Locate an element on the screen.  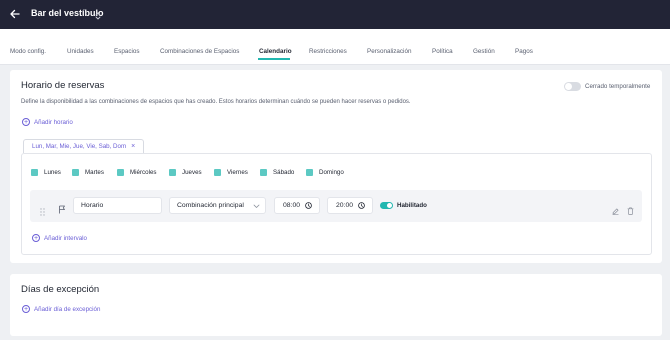
tab-space-combinations: Combinaciones de Espacios is located at coordinates (199, 51).